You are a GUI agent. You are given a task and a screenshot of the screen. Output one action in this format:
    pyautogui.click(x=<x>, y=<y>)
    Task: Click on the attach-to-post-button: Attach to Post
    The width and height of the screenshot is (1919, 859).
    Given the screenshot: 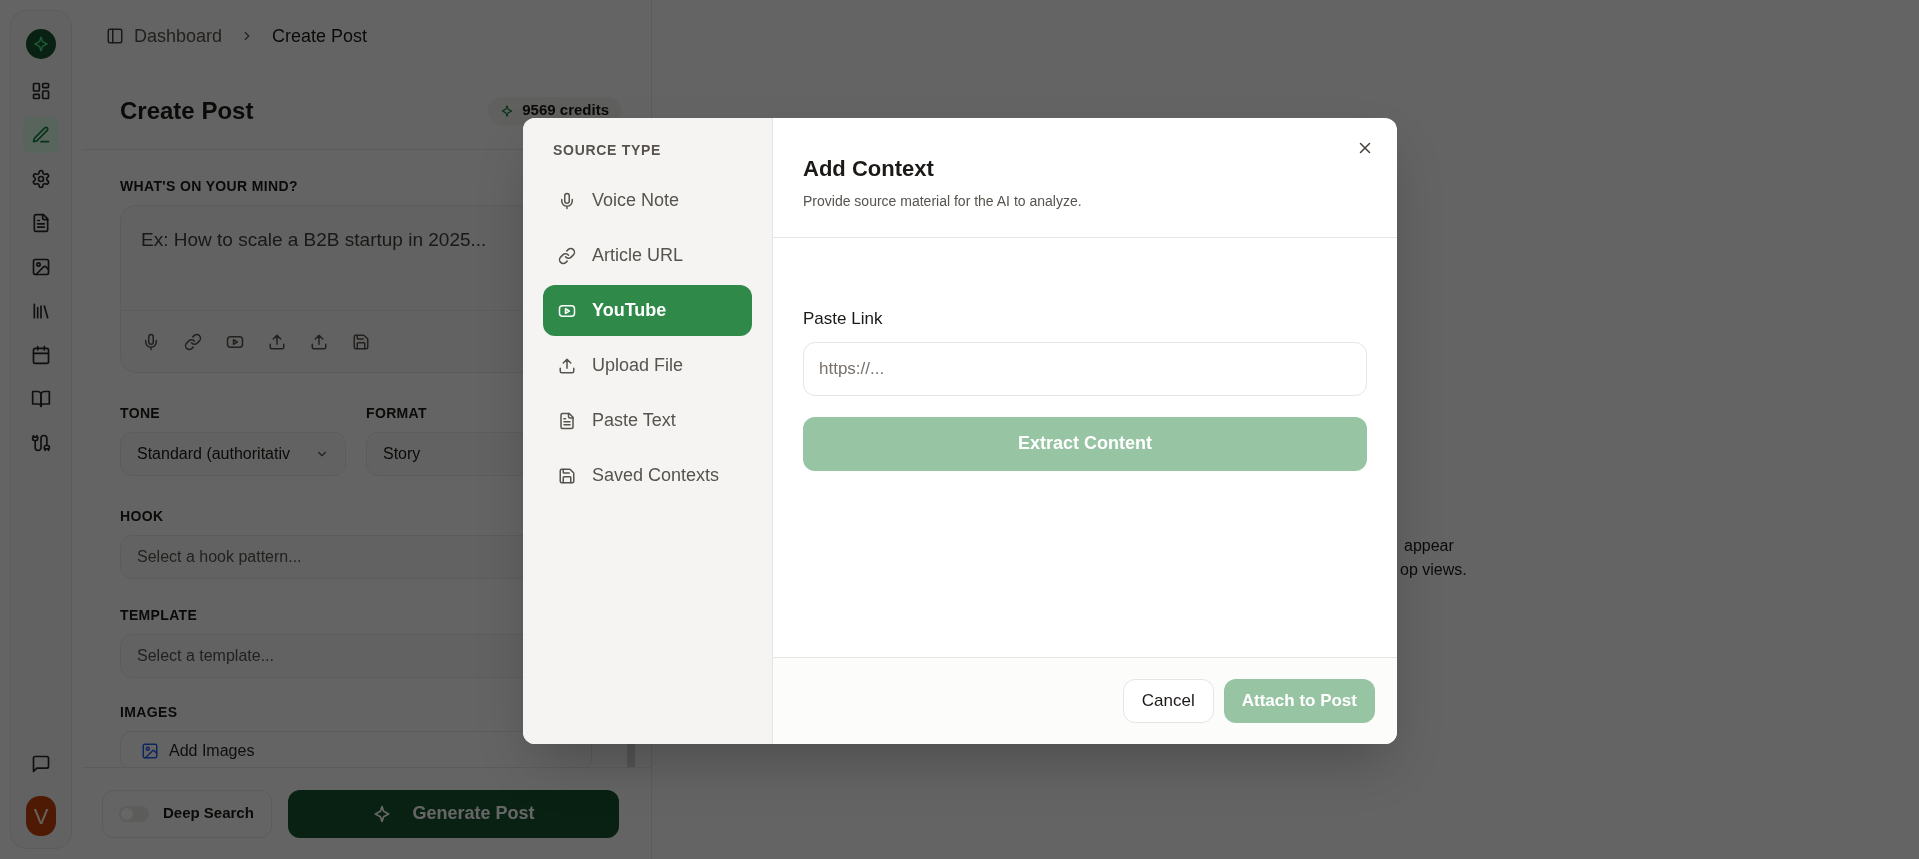 What is the action you would take?
    pyautogui.click(x=1299, y=701)
    